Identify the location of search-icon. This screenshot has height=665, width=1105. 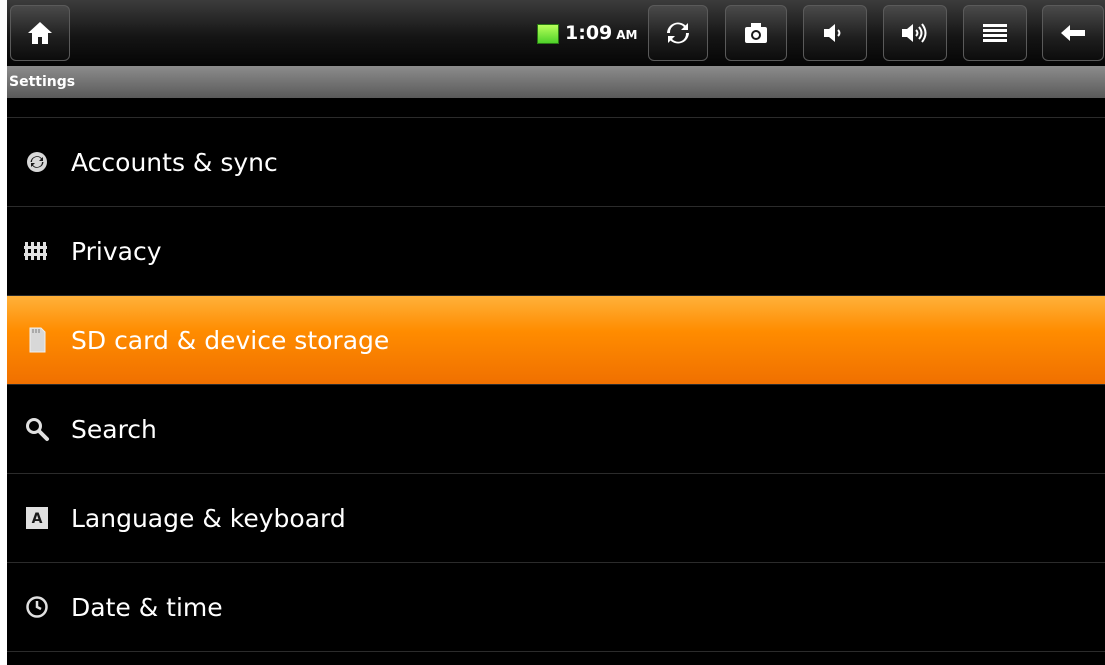
(37, 429).